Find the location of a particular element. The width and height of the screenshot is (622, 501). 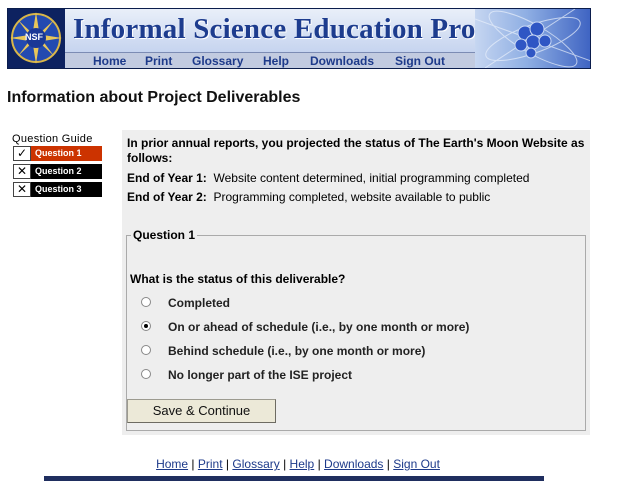

check-icon: ✓ is located at coordinates (22, 153).